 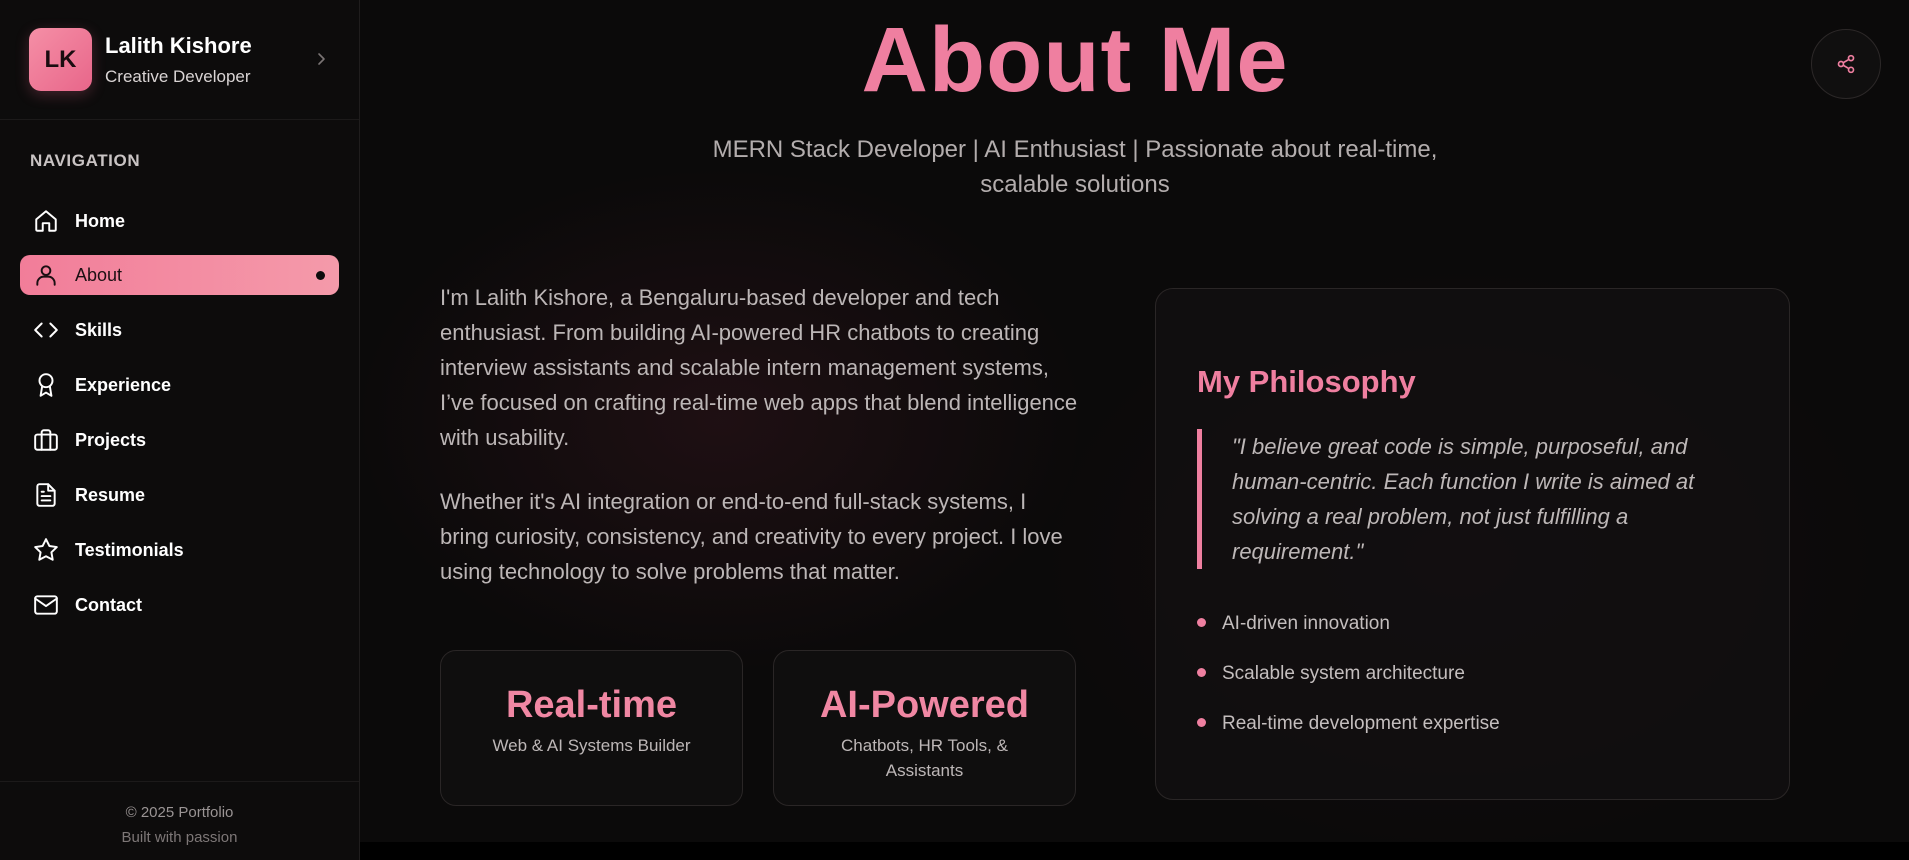 I want to click on sidebar-item-projects: Projects, so click(x=179, y=440).